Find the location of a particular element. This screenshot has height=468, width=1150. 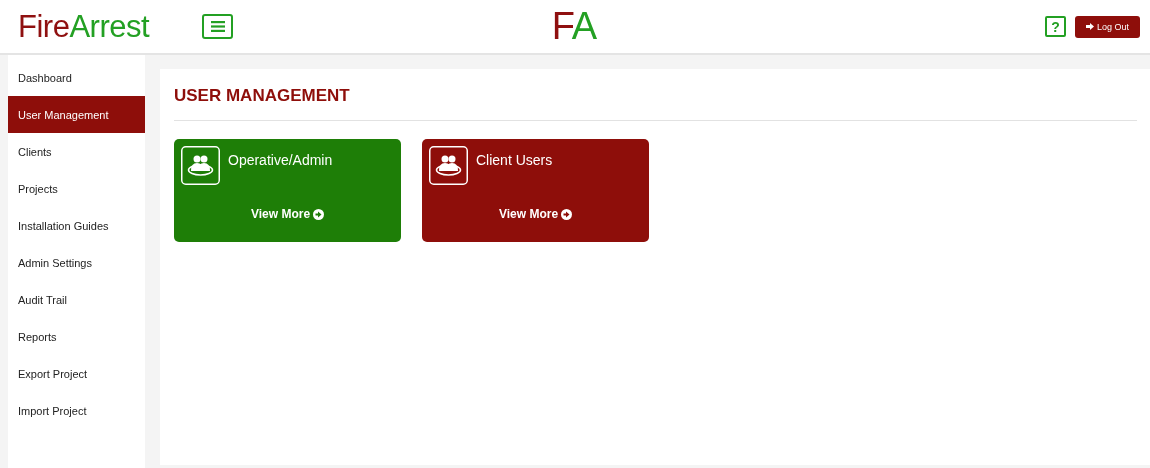

menu-icon is located at coordinates (217, 26).